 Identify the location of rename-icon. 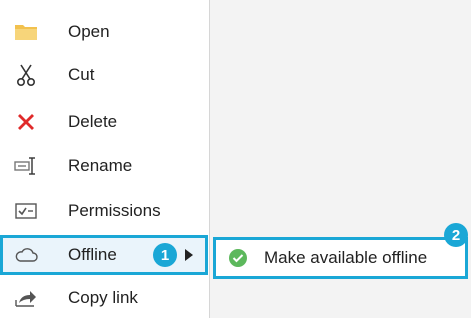
(26, 166).